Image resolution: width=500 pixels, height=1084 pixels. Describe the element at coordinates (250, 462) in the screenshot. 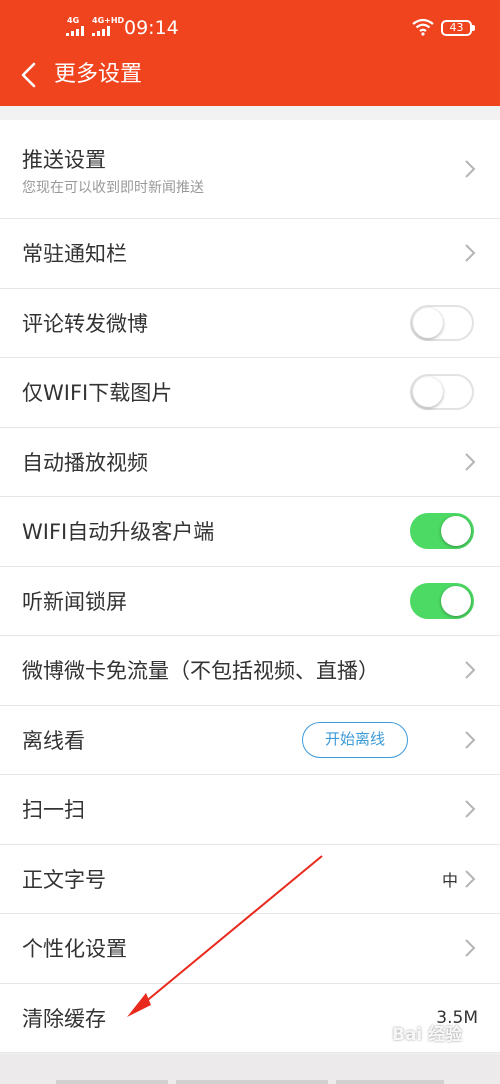

I see `setting-autoplay-video: 自动播放视频` at that location.